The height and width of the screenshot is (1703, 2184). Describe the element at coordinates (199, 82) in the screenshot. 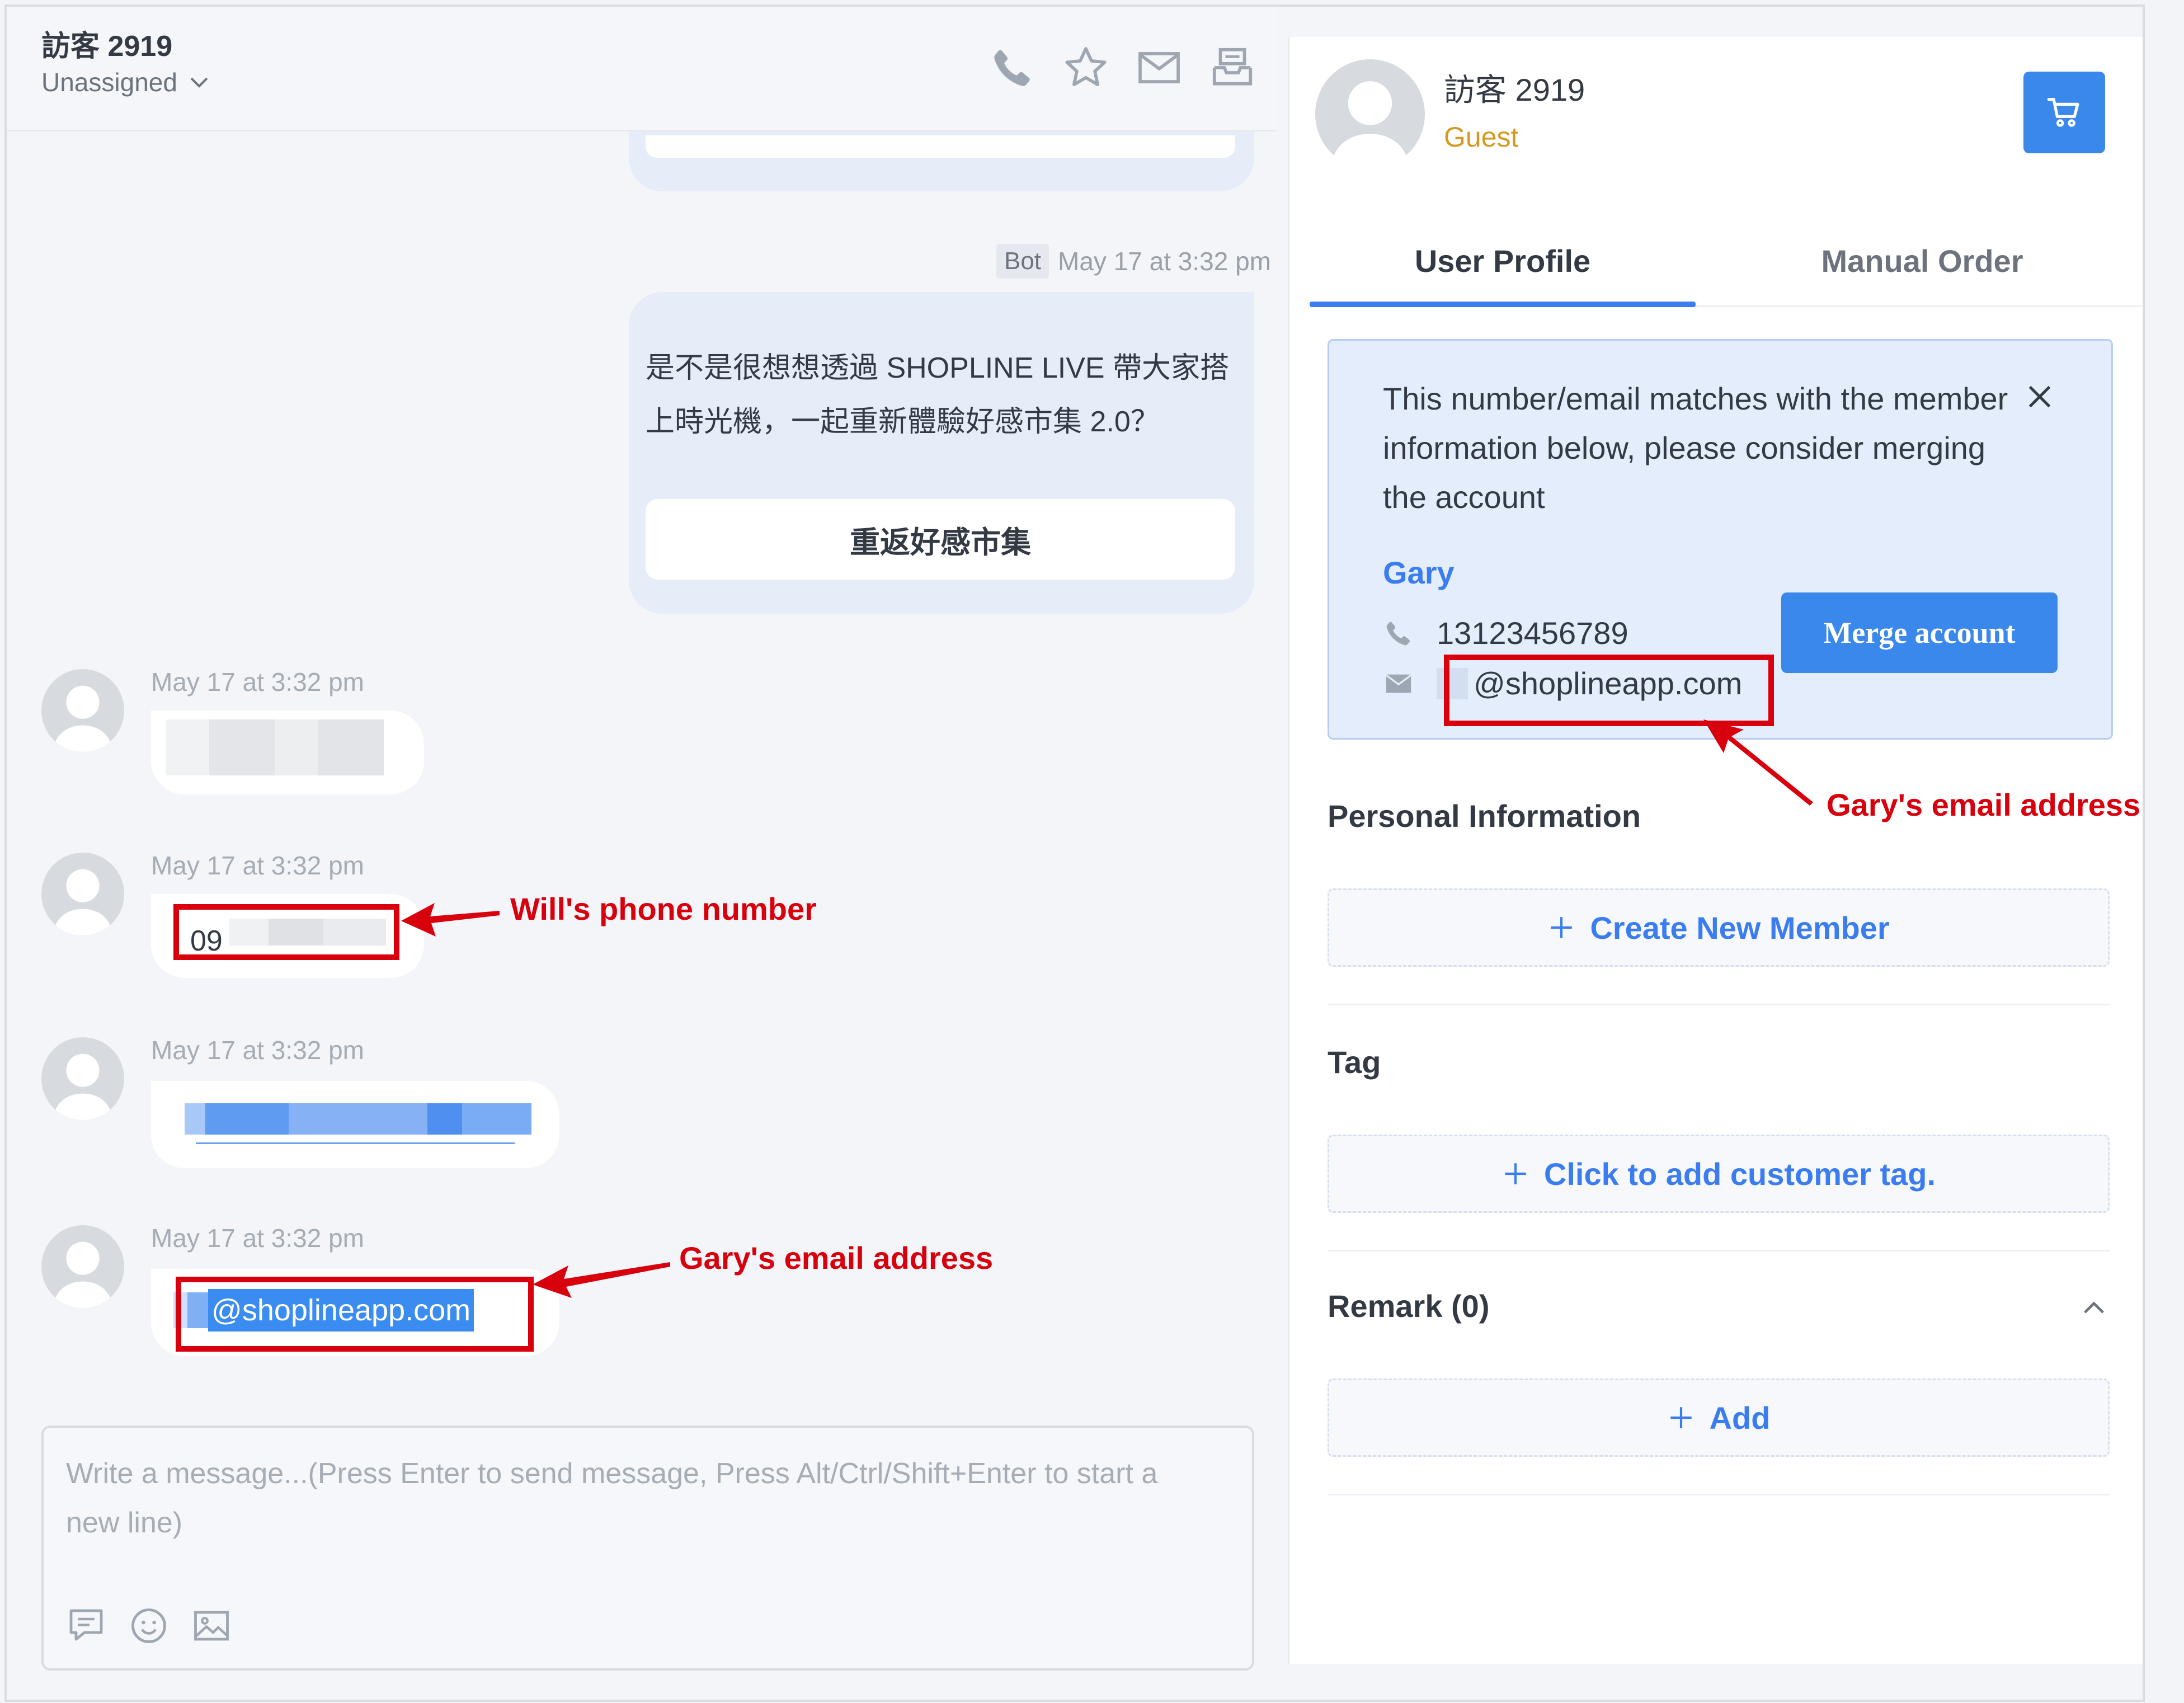

I see `chevron-down-icon` at that location.